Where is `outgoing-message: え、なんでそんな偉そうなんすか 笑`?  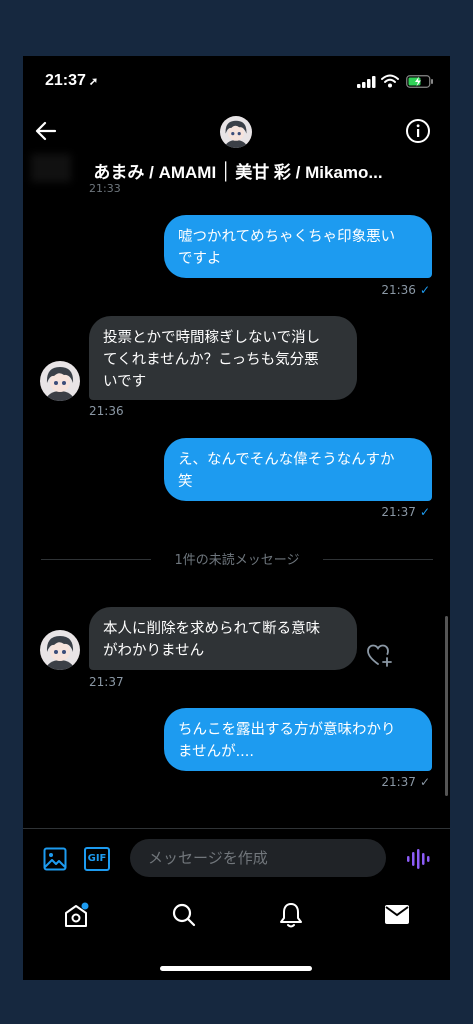 outgoing-message: え、なんでそんな偉そうなんすか 笑 is located at coordinates (298, 469).